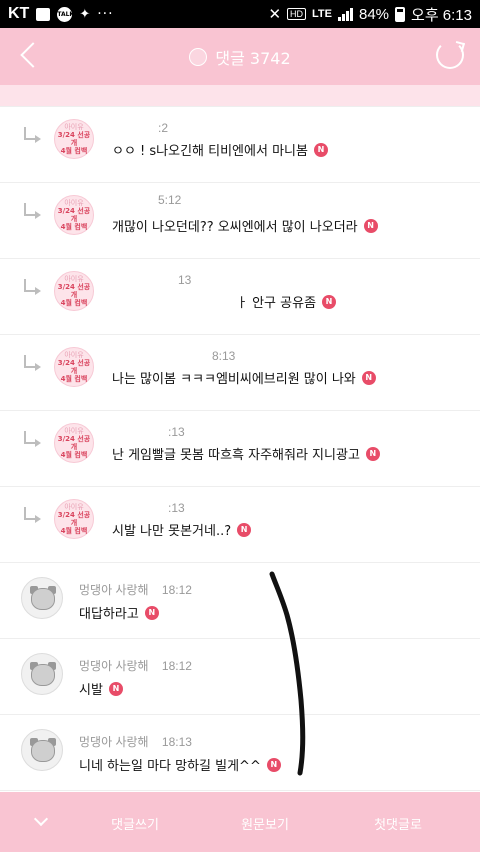 This screenshot has height=852, width=480. What do you see at coordinates (265, 823) in the screenshot?
I see `view-article-button: 원문보기` at bounding box center [265, 823].